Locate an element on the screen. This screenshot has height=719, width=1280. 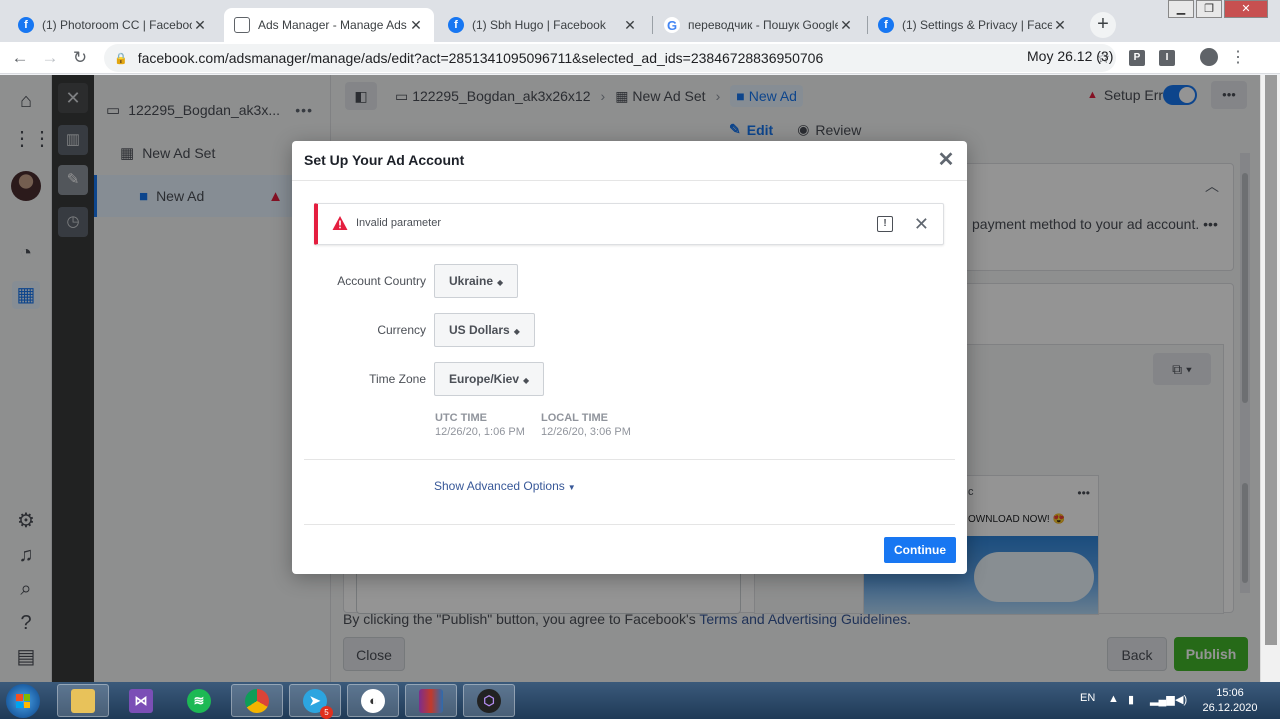
select-value: US Dollars is located at coordinates (479, 330).